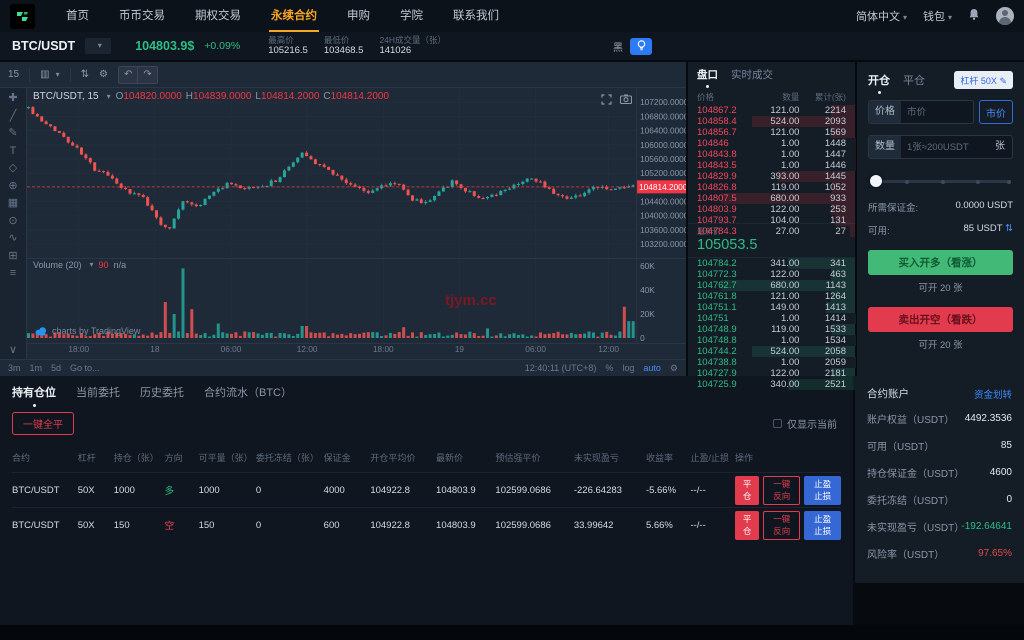 This screenshot has height=640, width=1024. I want to click on range-5d: 5d, so click(56, 368).